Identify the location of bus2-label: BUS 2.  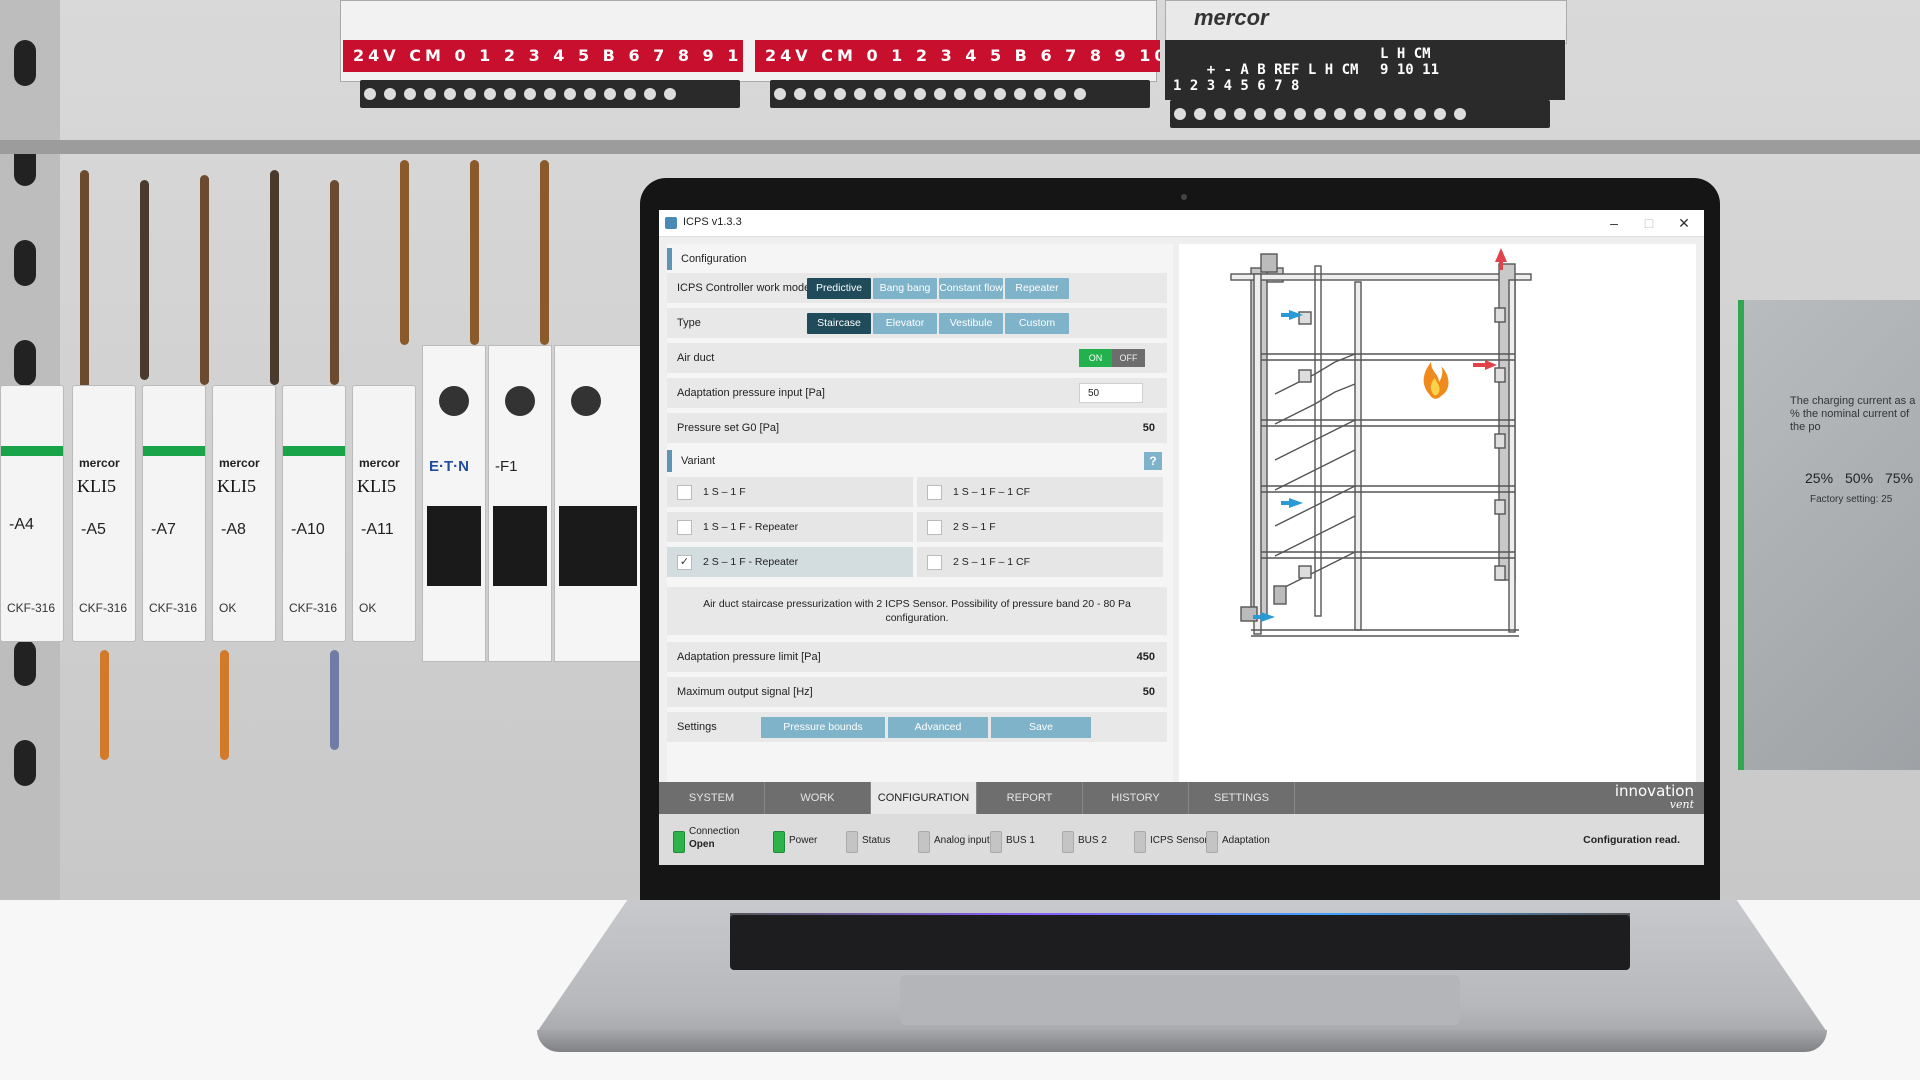
(1092, 840).